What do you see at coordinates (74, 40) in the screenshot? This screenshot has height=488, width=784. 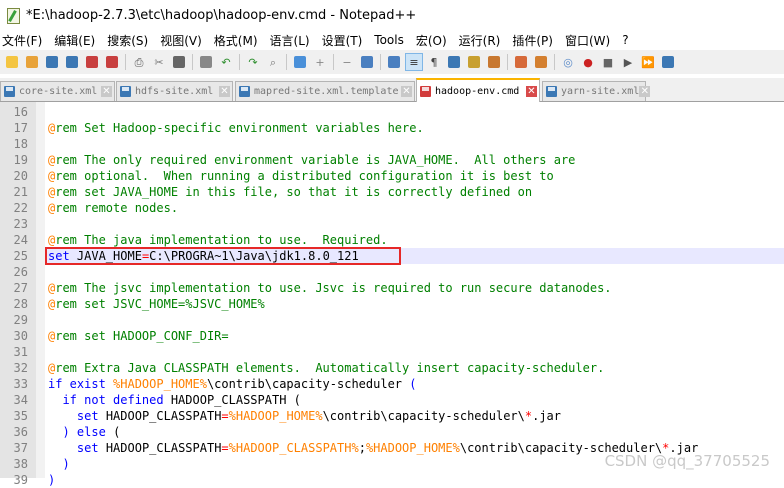 I see `menu-item-1: 编辑(E)` at bounding box center [74, 40].